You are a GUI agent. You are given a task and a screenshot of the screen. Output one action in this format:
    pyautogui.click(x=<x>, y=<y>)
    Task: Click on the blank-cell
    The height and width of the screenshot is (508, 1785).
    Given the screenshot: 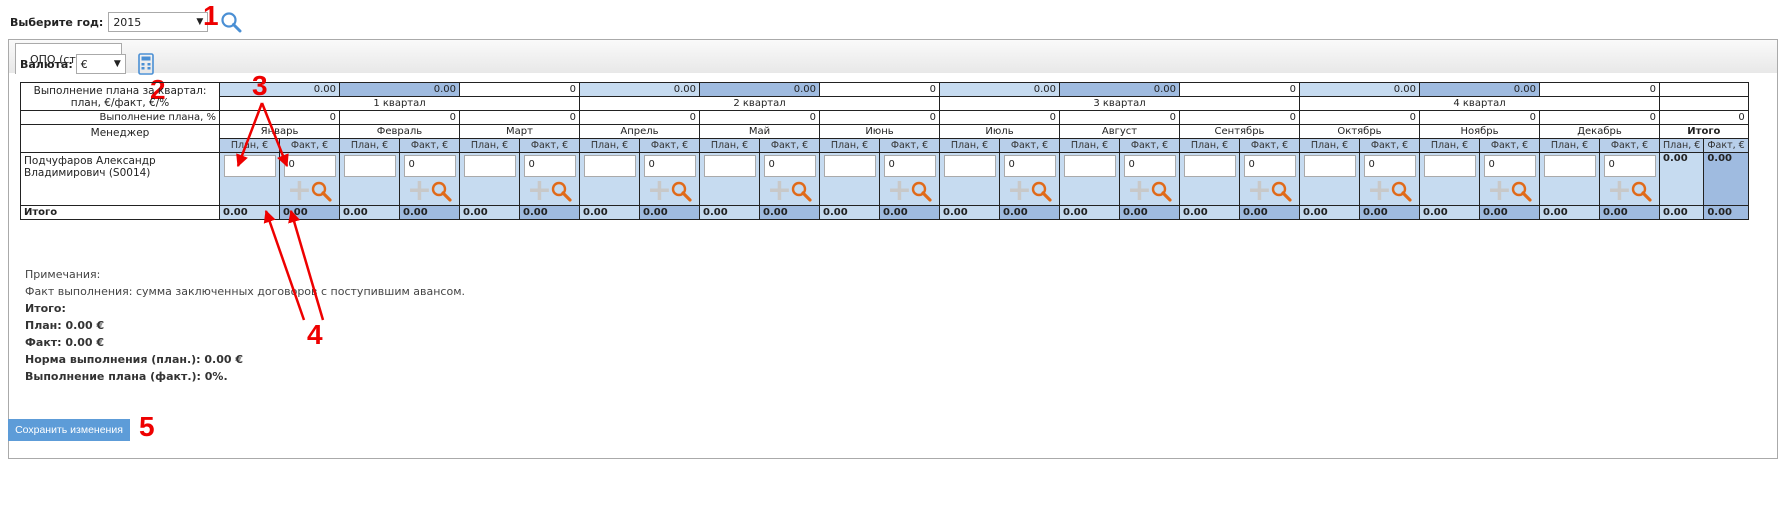 What is the action you would take?
    pyautogui.click(x=1704, y=103)
    